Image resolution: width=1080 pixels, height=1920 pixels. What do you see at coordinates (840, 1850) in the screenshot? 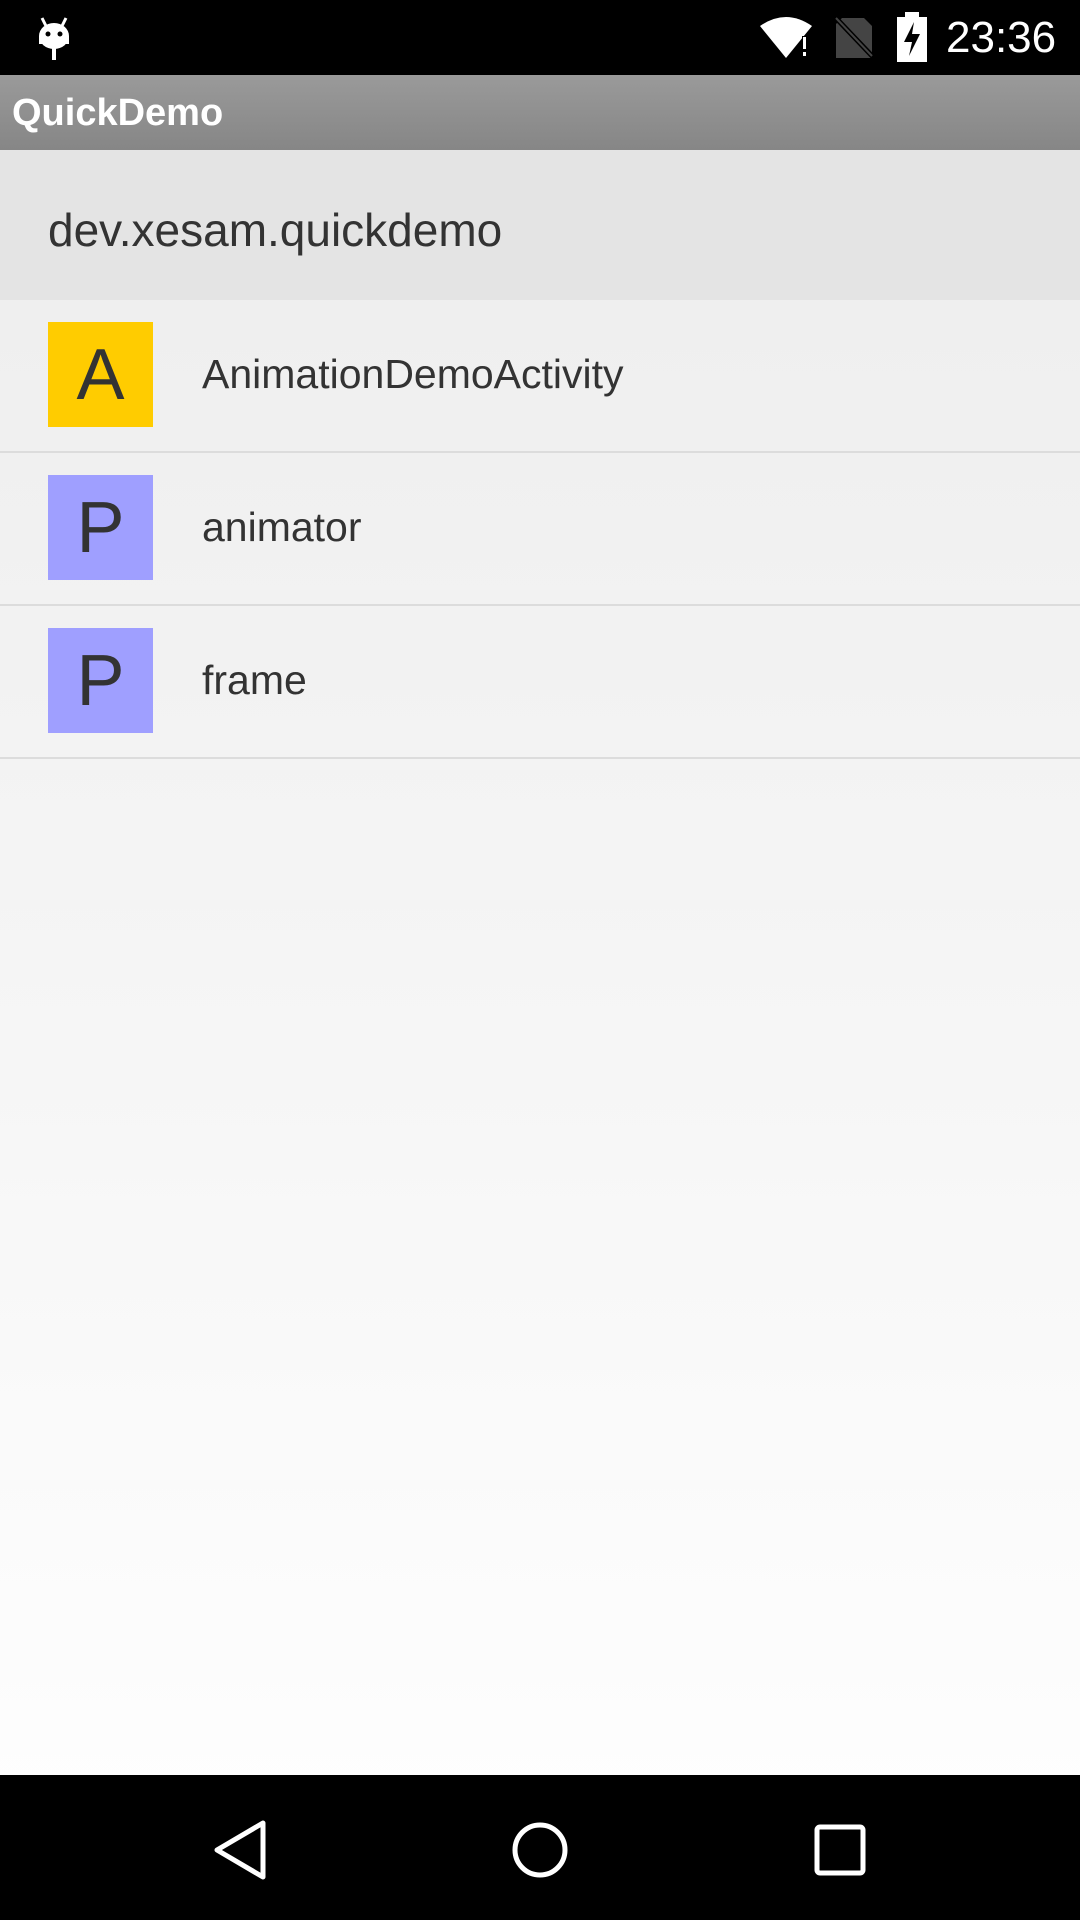
I see `recents-icon` at bounding box center [840, 1850].